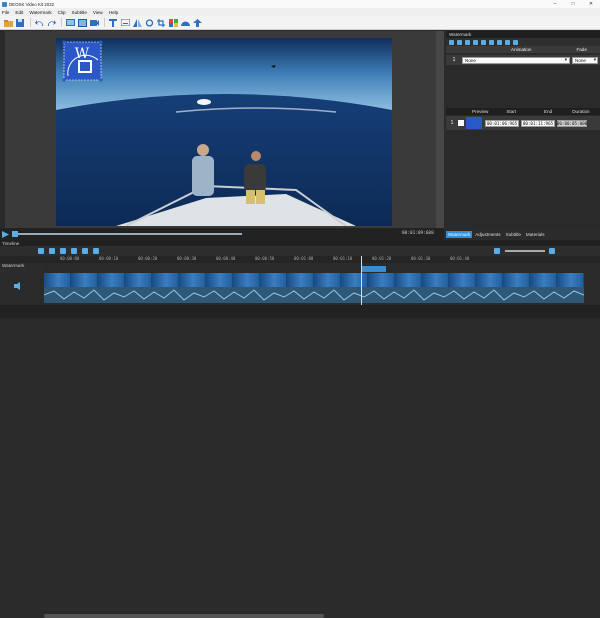  I want to click on clip-thumbnail, so click(474, 123).